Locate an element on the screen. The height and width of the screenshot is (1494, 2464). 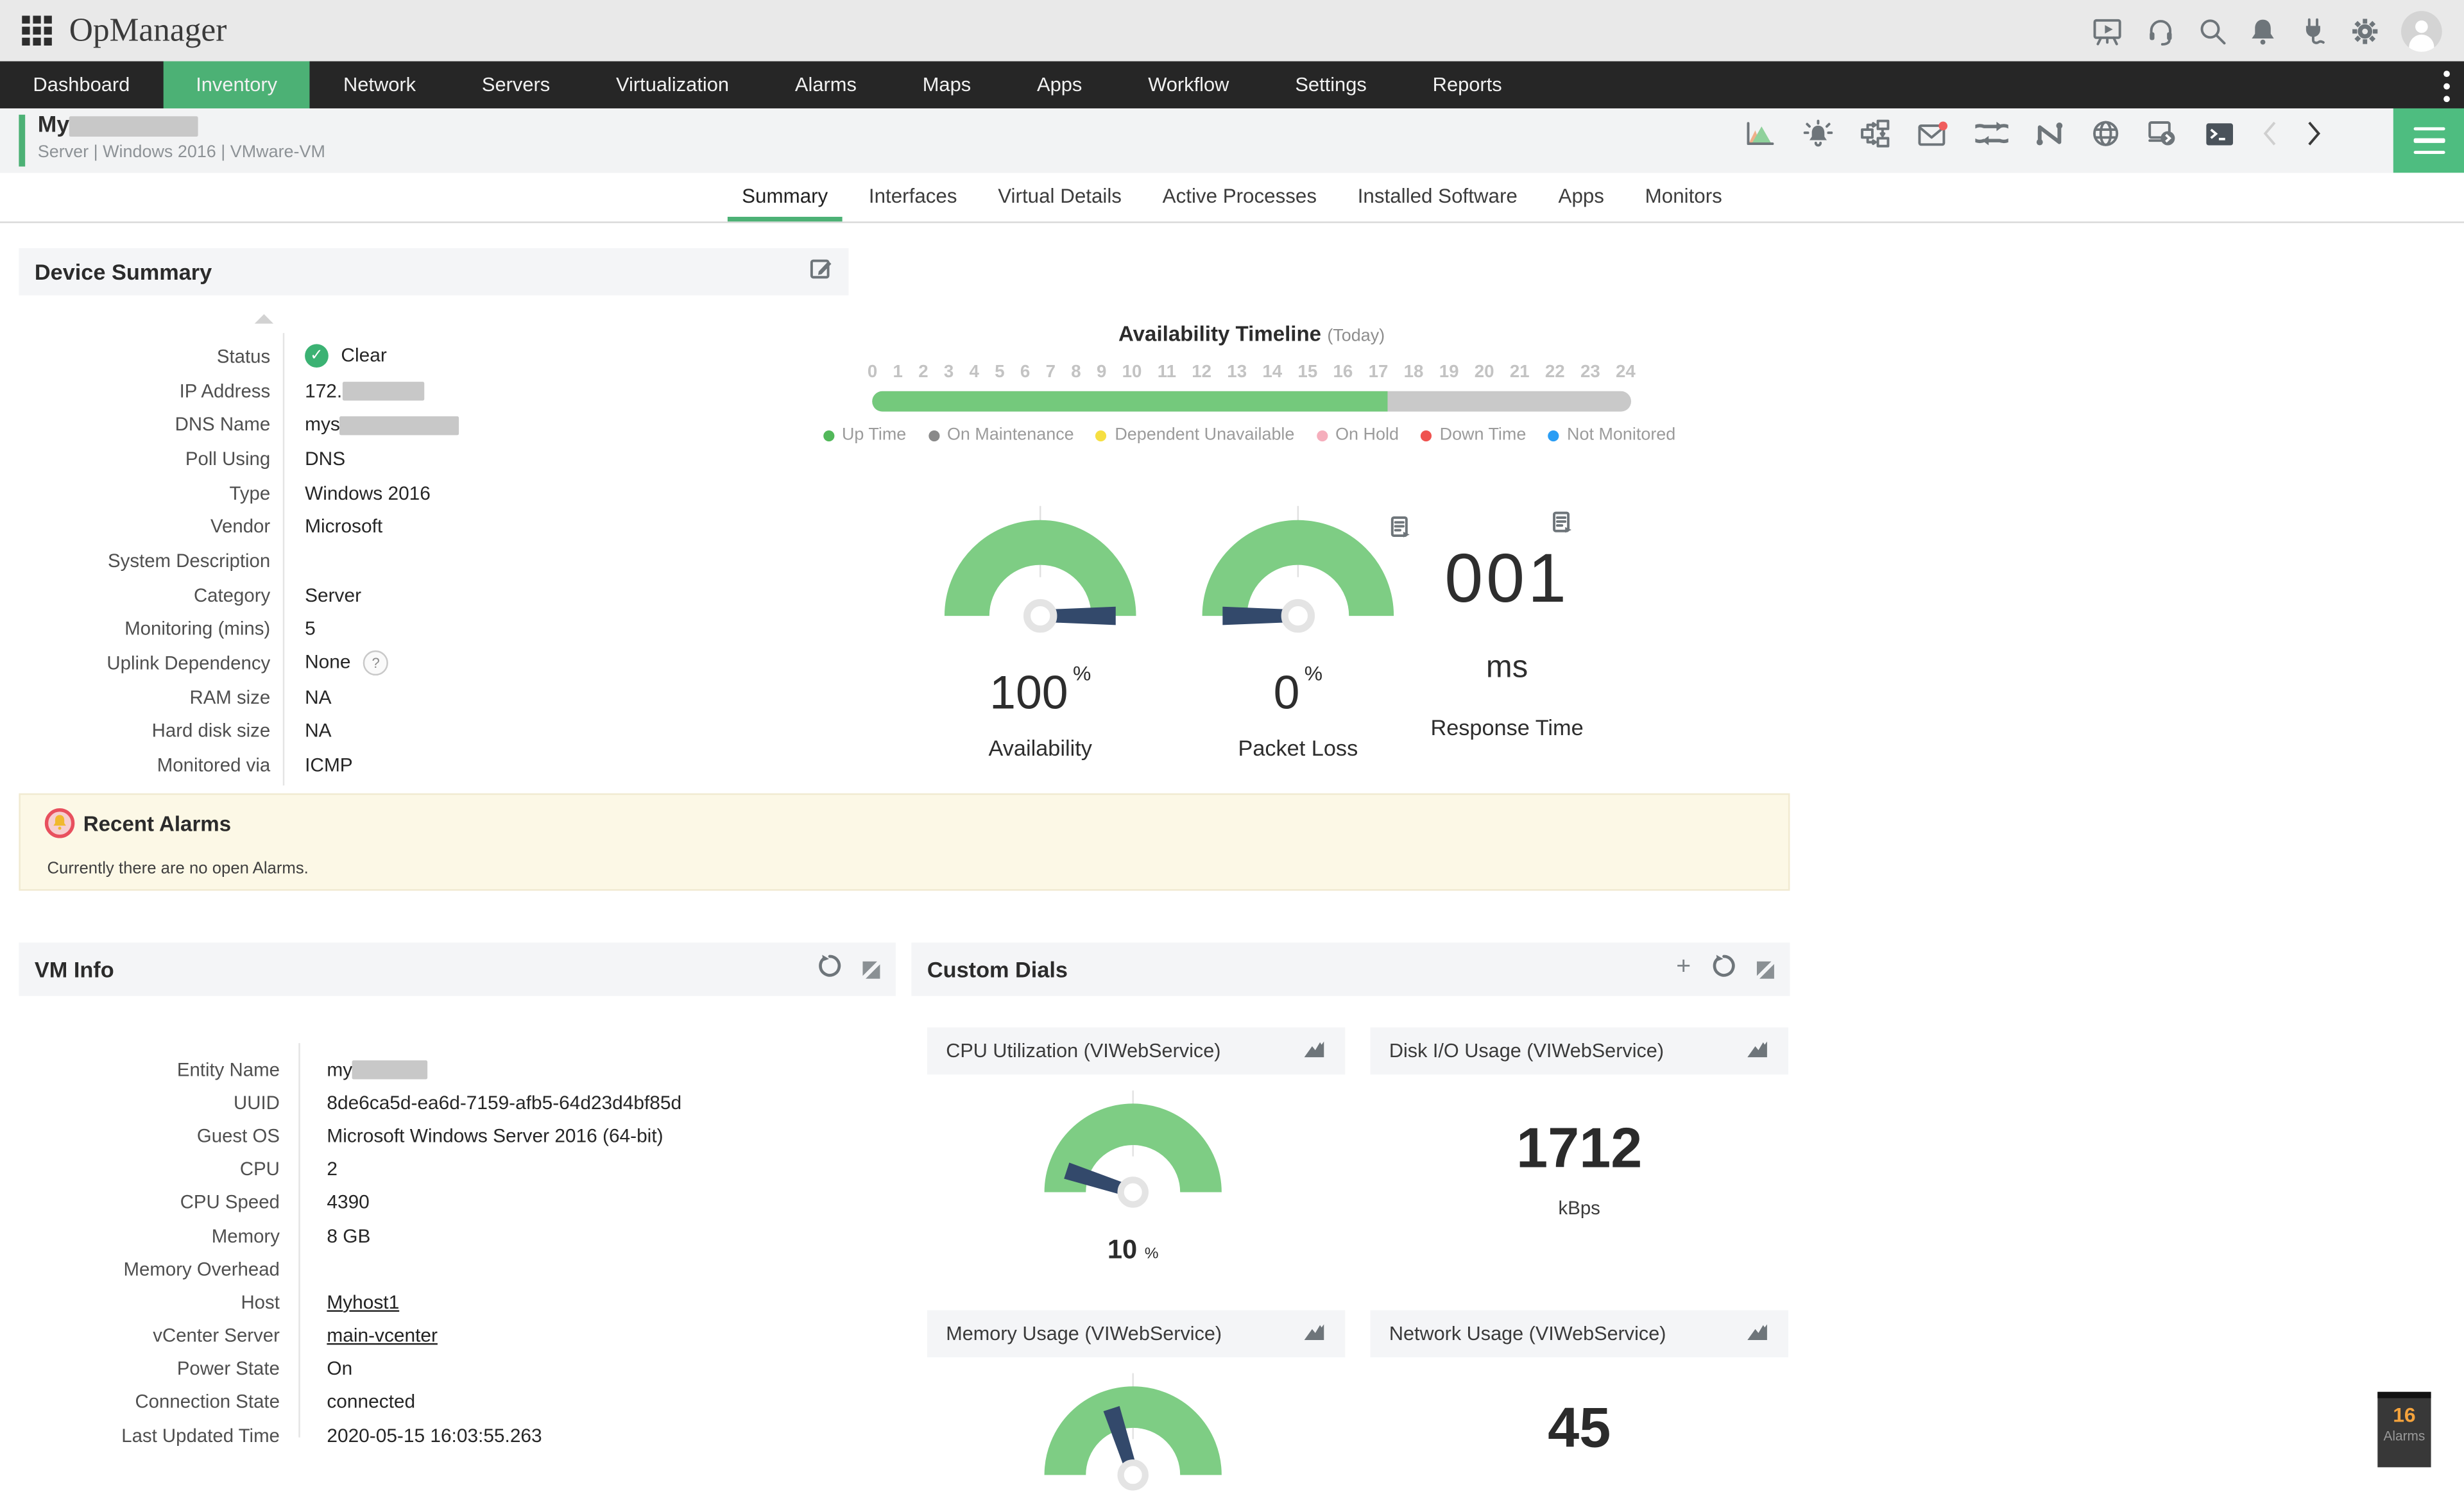
support-headset-icon is located at coordinates (2161, 31).